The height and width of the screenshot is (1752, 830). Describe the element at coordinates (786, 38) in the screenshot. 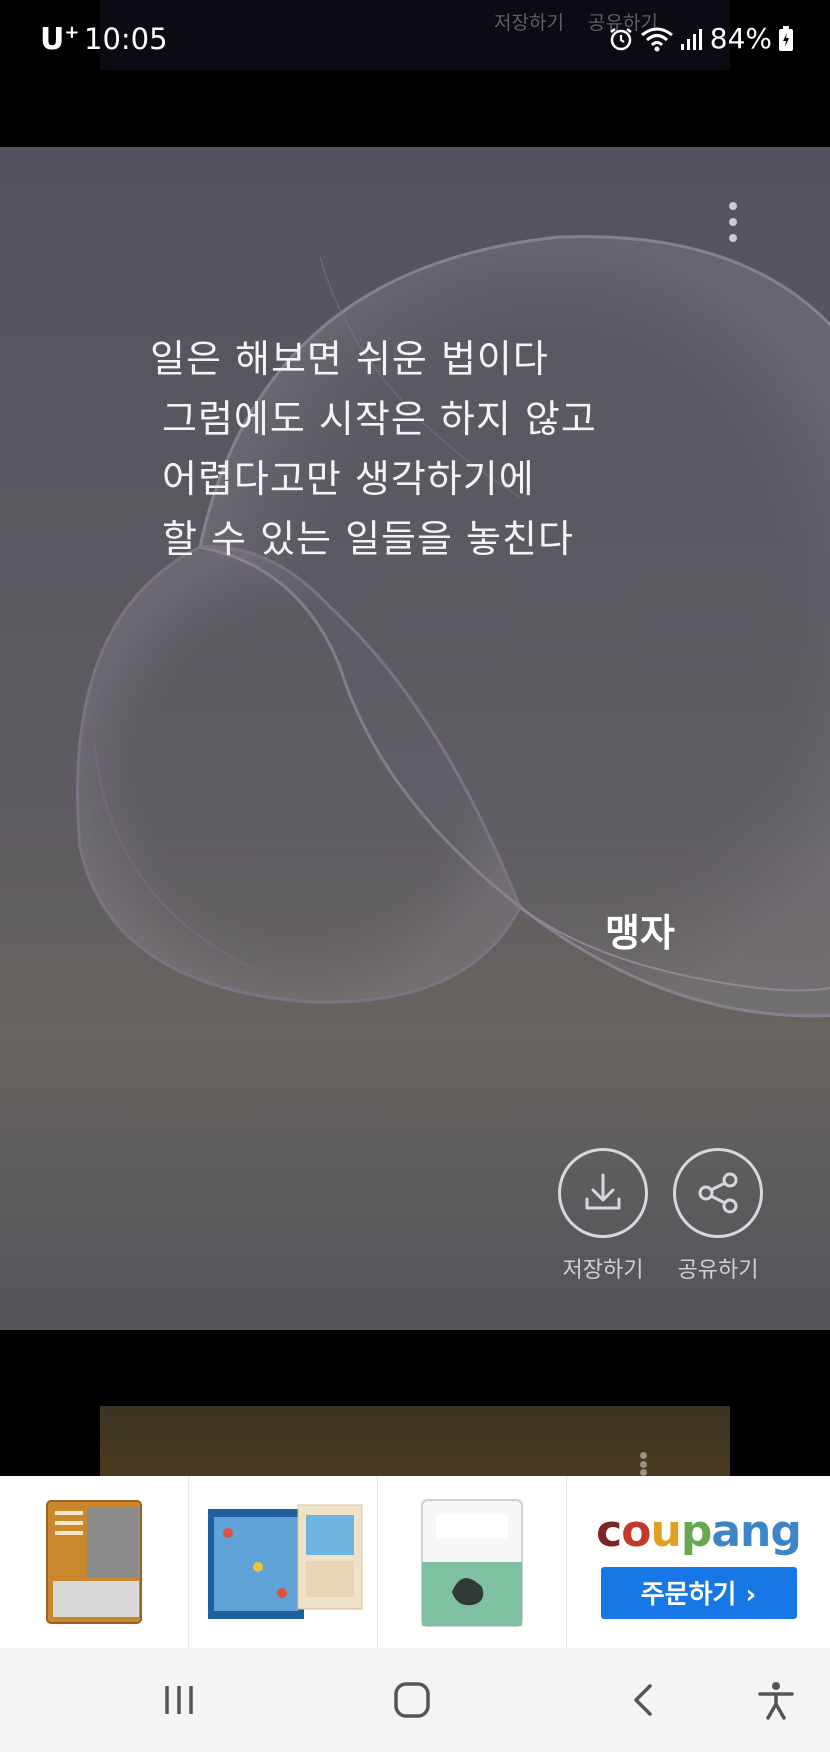

I see `battery-charging-icon` at that location.